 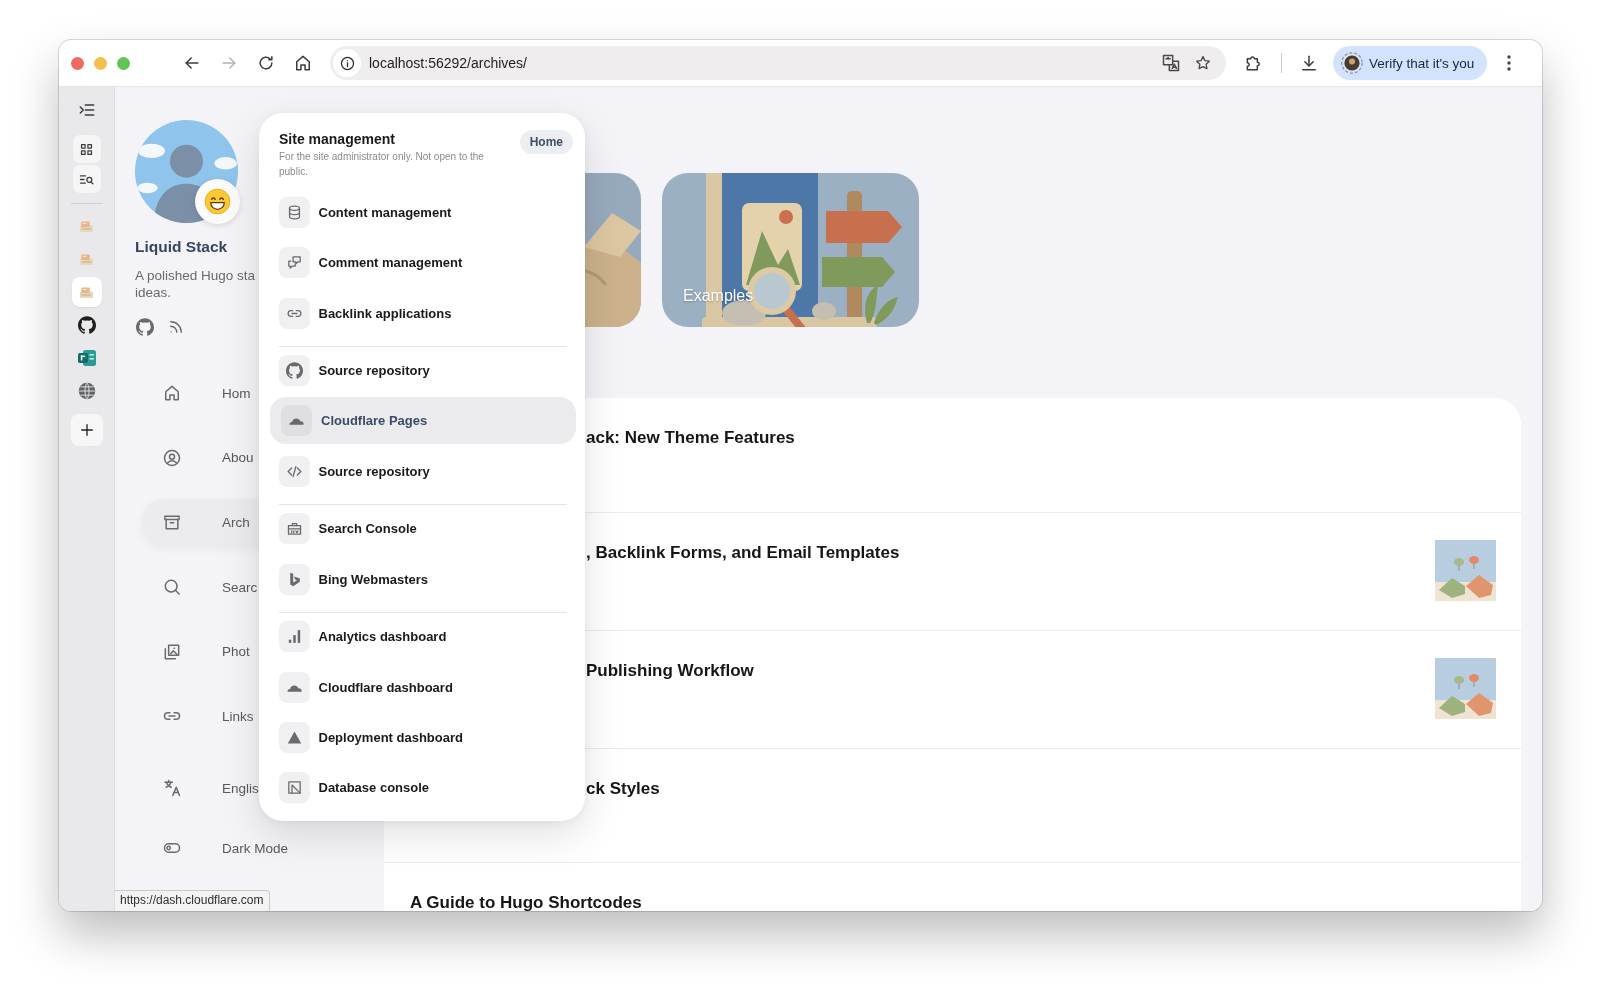 What do you see at coordinates (225, 848) in the screenshot?
I see `settings-link: Dark Mode` at bounding box center [225, 848].